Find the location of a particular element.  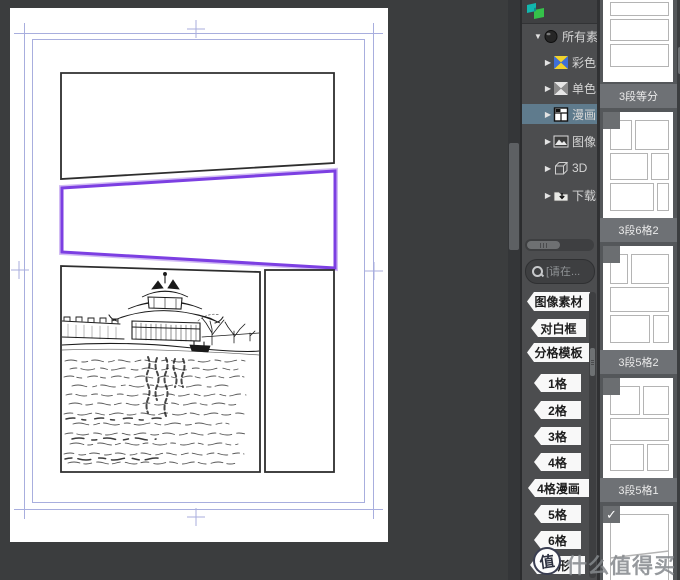

tag-button-4-panel: 4格 is located at coordinates (557, 462).